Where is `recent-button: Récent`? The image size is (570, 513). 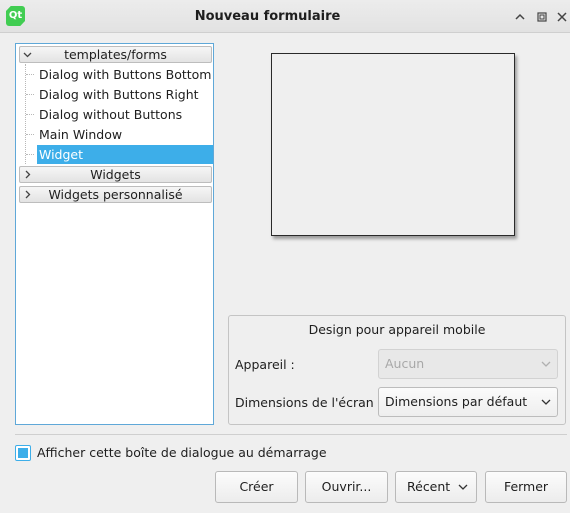
recent-button: Récent is located at coordinates (436, 487).